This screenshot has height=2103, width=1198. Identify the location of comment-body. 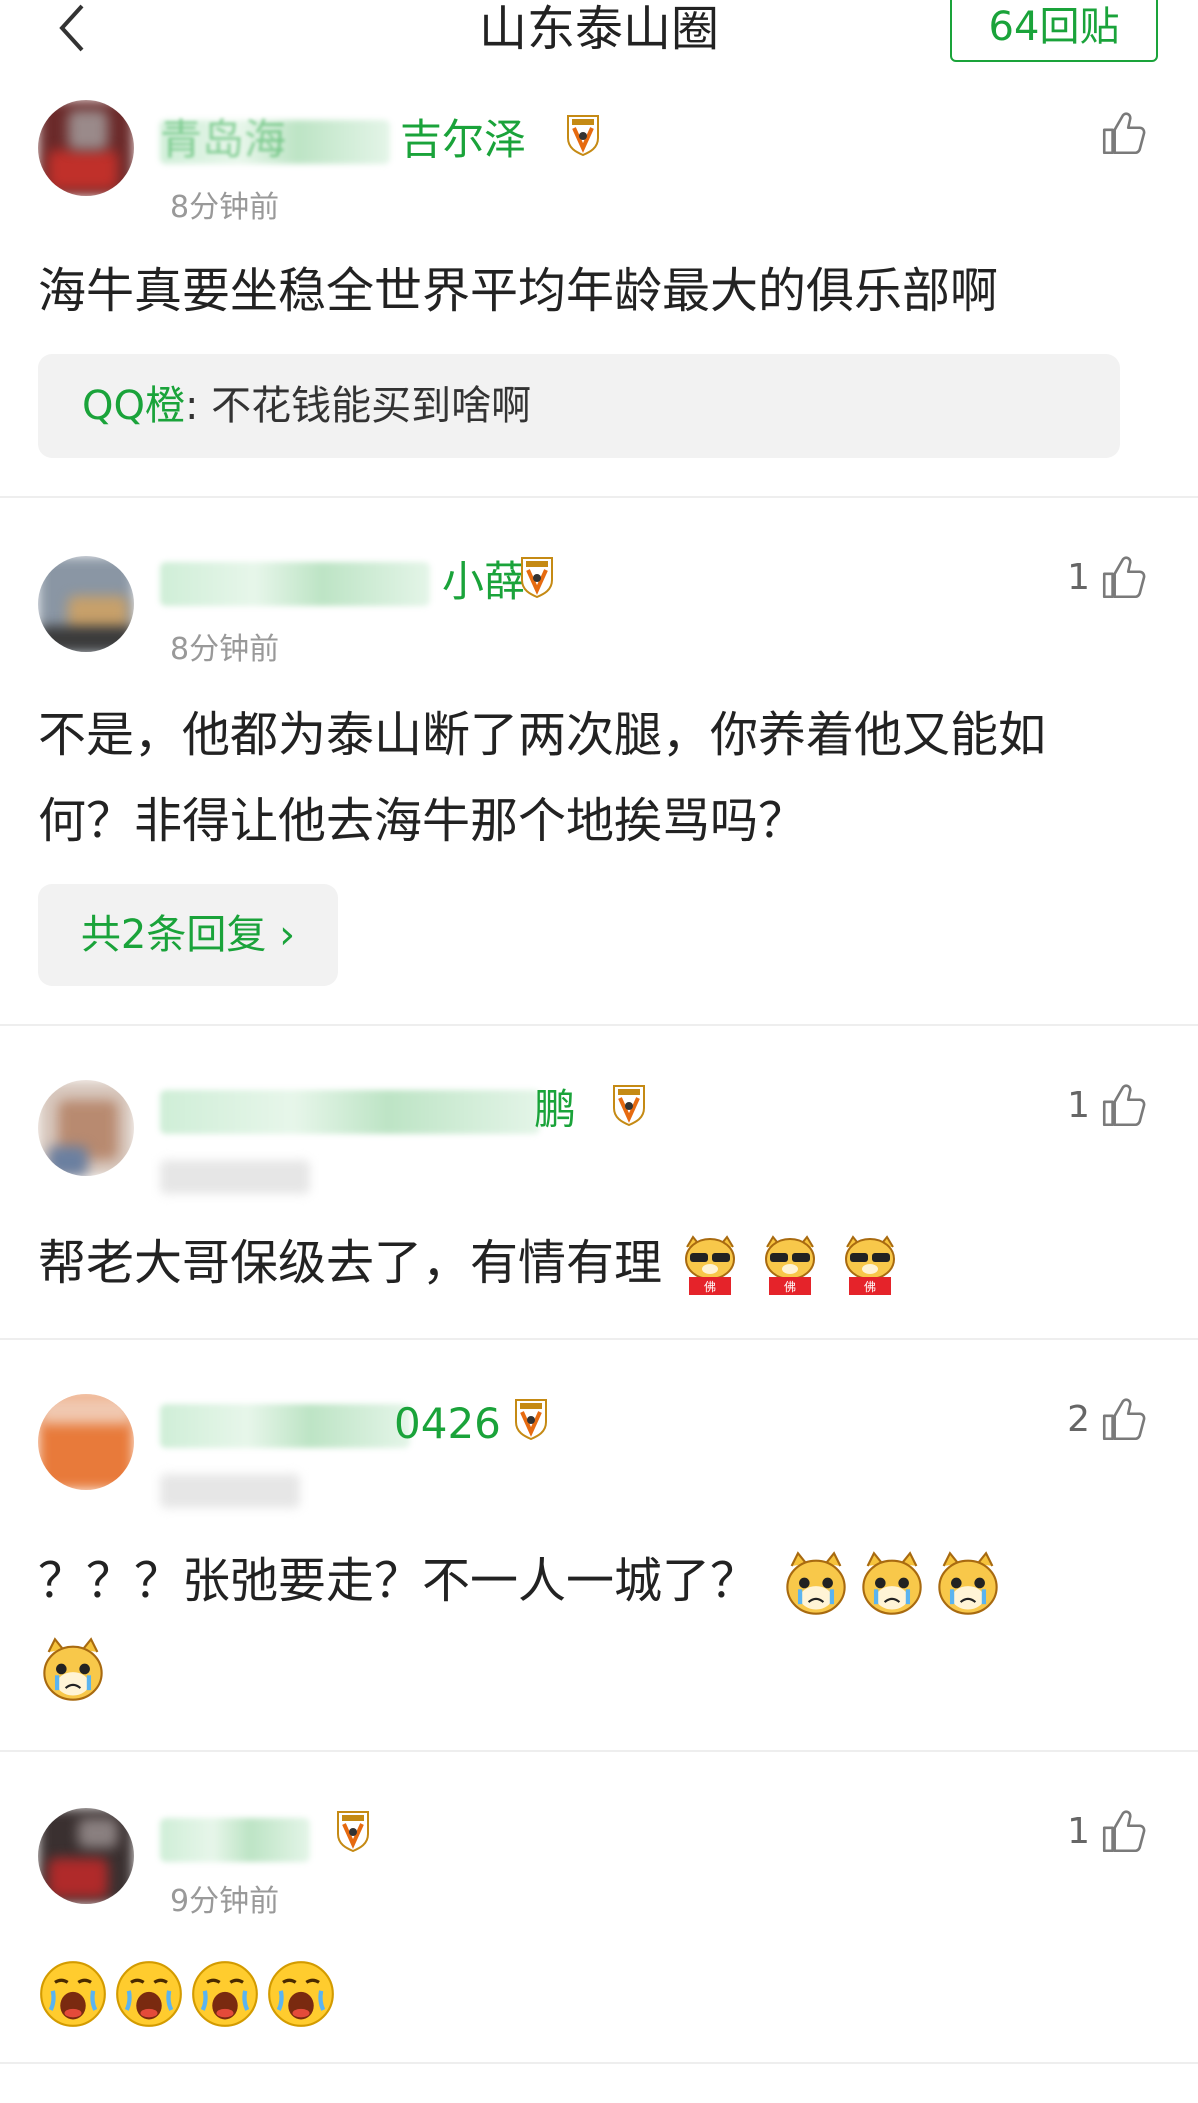
(598, 1991).